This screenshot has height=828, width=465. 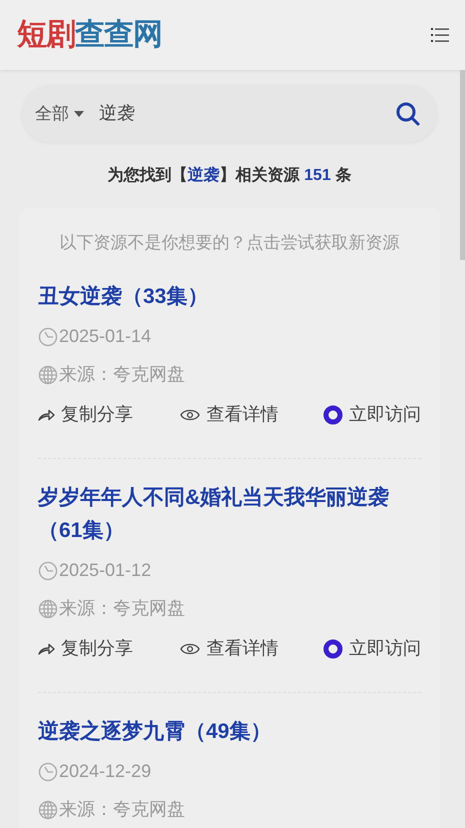 What do you see at coordinates (89, 35) in the screenshot?
I see `site-logo: 短剧查查网` at bounding box center [89, 35].